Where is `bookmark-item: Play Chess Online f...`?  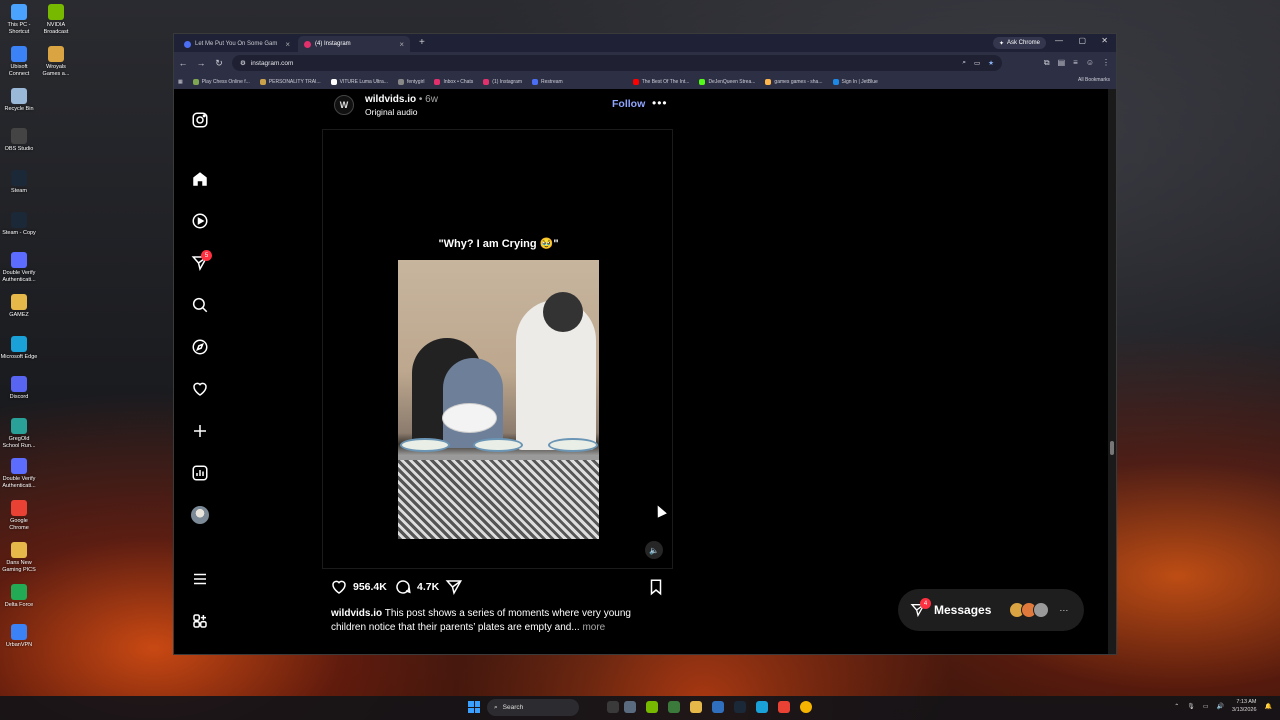 bookmark-item: Play Chess Online f... is located at coordinates (221, 81).